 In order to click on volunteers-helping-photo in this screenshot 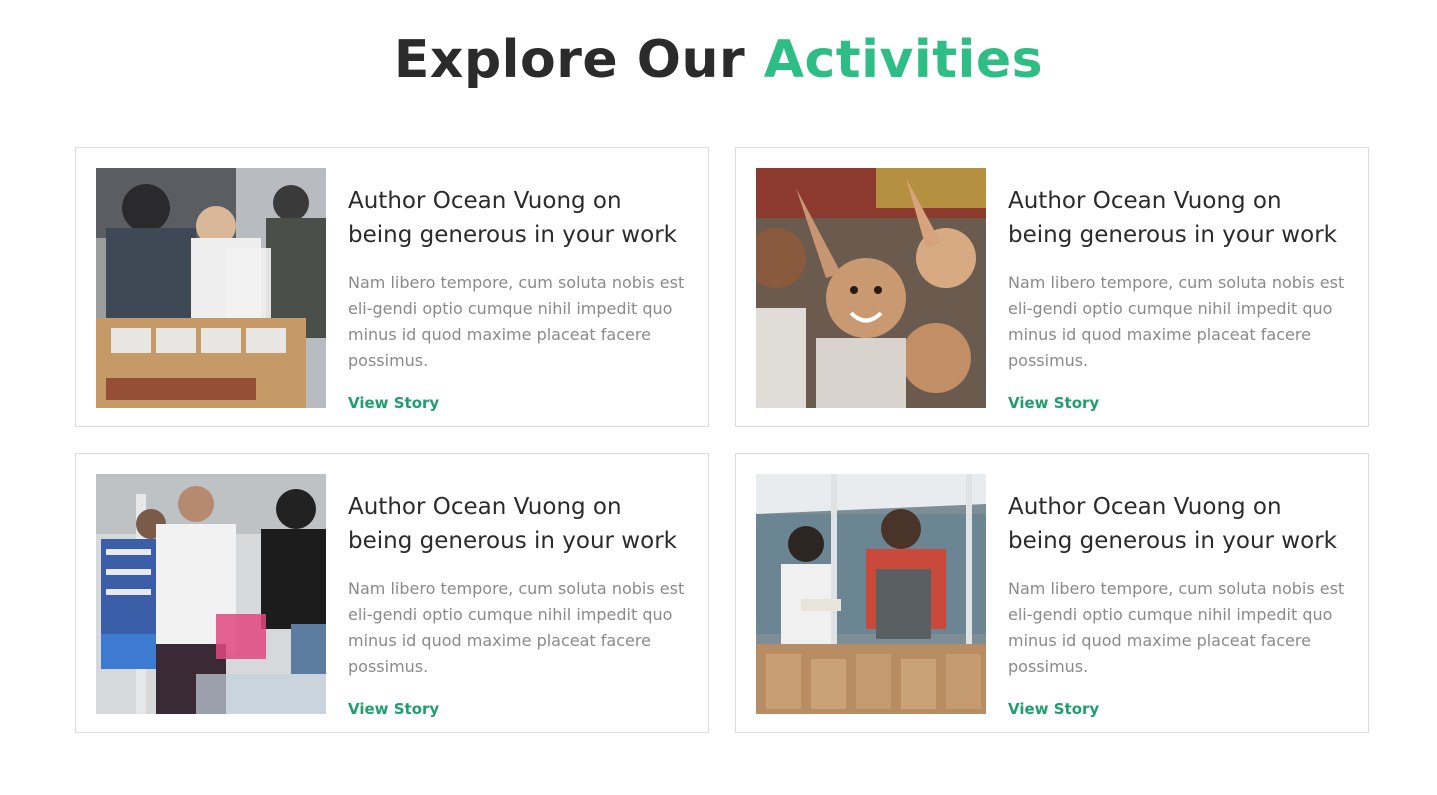, I will do `click(211, 594)`.